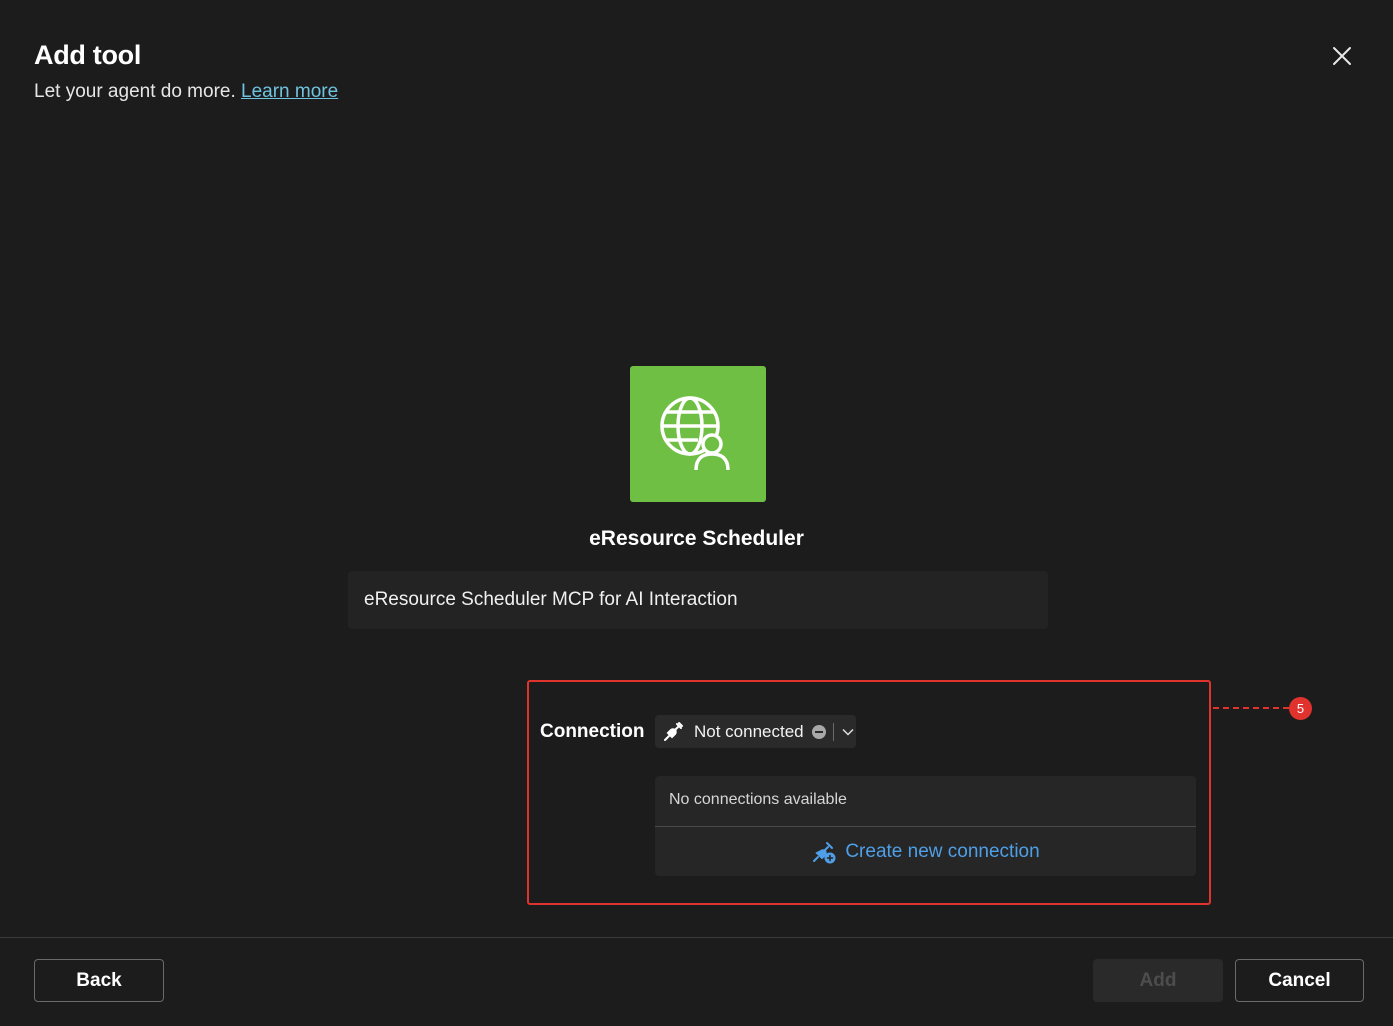  Describe the element at coordinates (135, 91) in the screenshot. I see `subtitle-text: Let your agent do more.` at that location.